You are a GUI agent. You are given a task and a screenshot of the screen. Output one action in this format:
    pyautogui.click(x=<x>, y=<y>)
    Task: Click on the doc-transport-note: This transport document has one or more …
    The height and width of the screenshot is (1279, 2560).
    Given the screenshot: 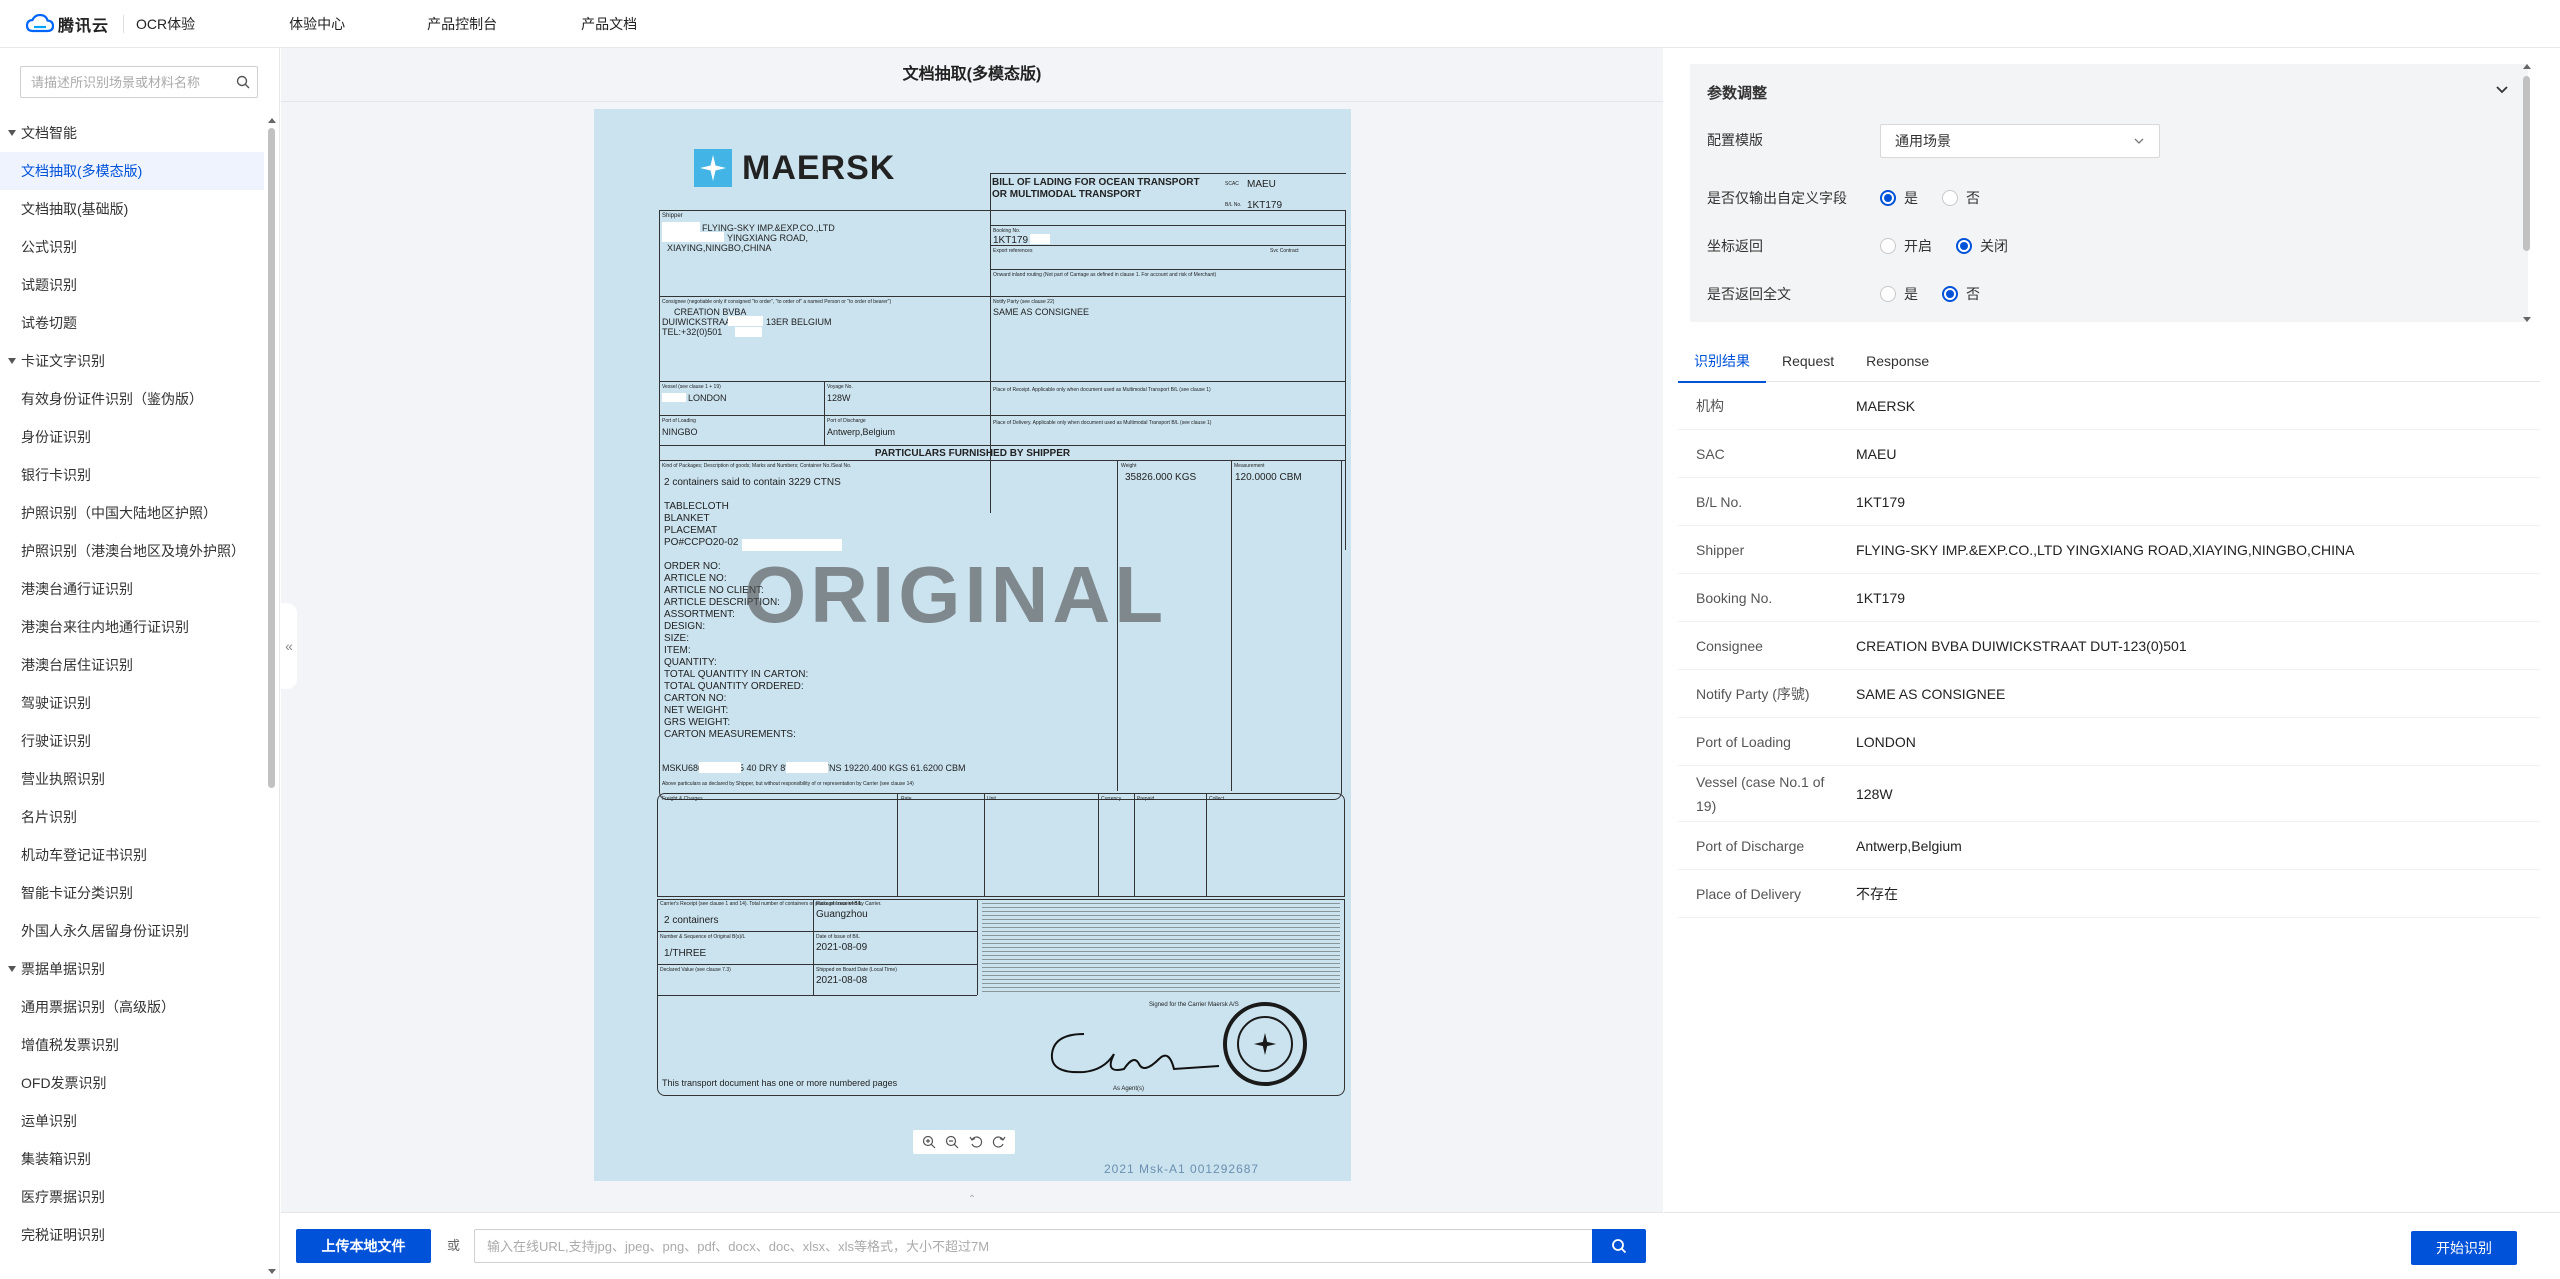 What is the action you would take?
    pyautogui.click(x=780, y=1083)
    